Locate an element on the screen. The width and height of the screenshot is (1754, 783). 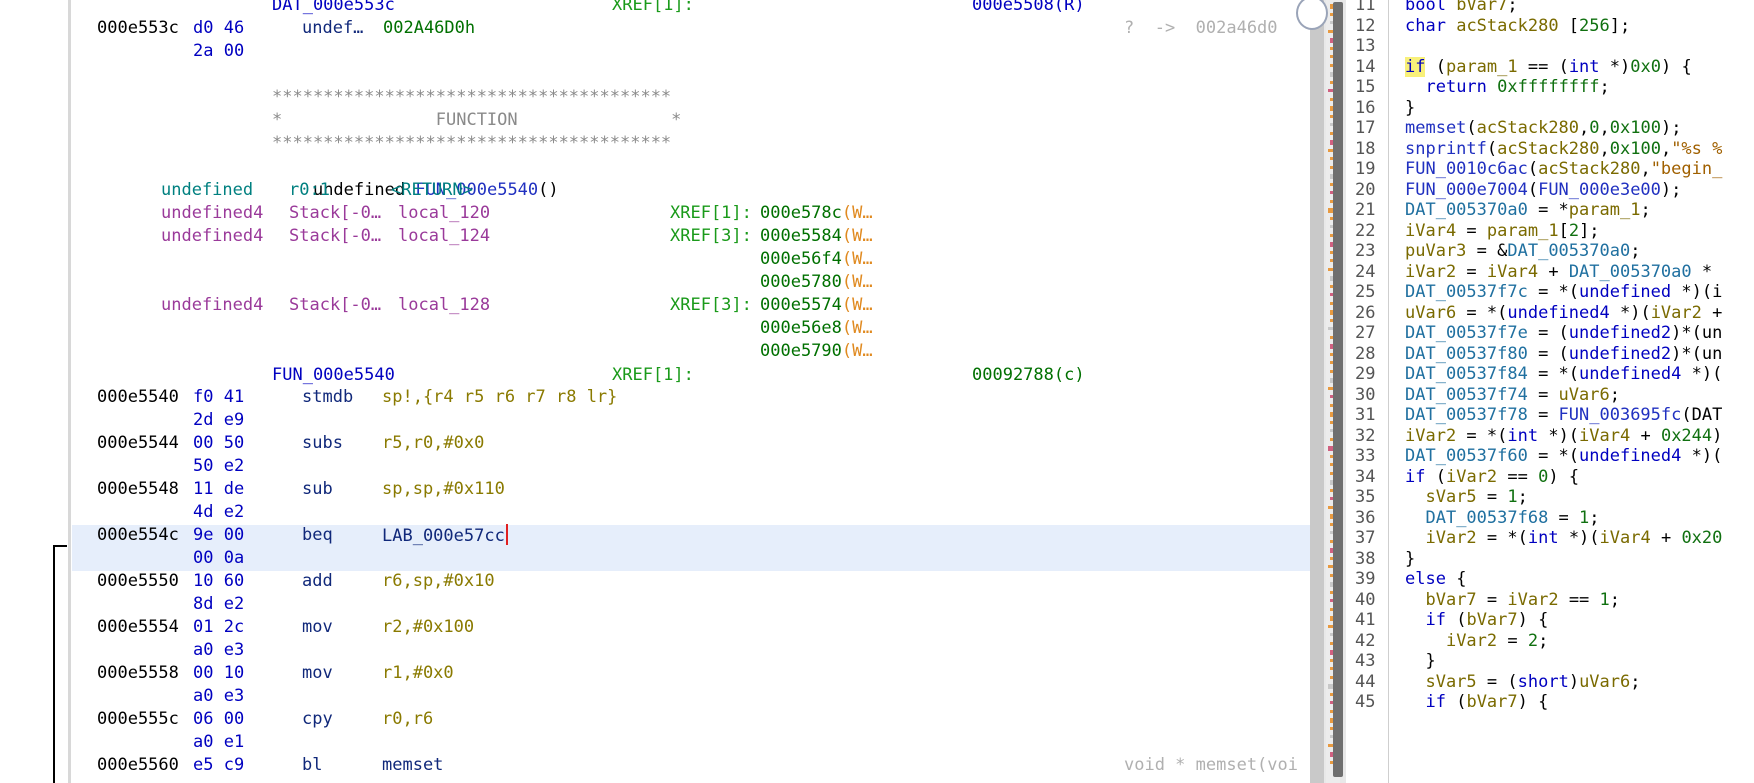
instruction-address: 000e5558 is located at coordinates (138, 673).